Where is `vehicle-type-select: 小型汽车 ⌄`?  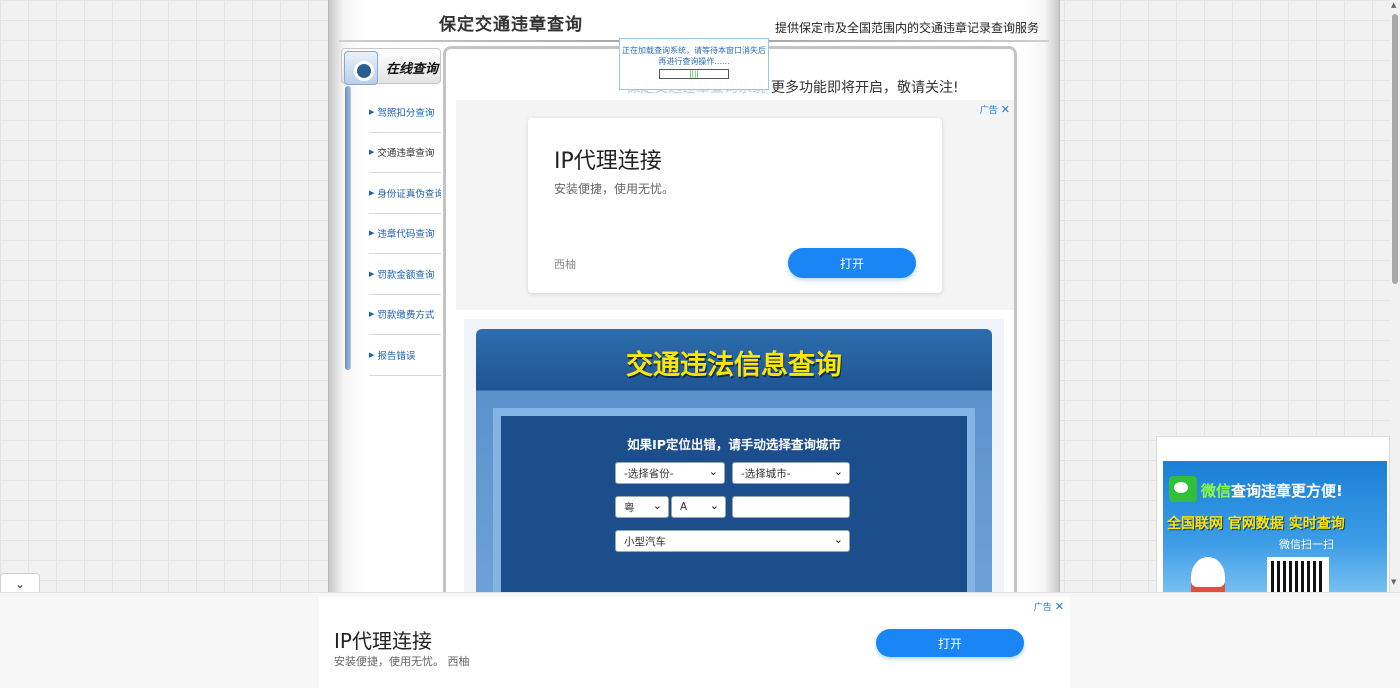 vehicle-type-select: 小型汽车 ⌄ is located at coordinates (732, 541).